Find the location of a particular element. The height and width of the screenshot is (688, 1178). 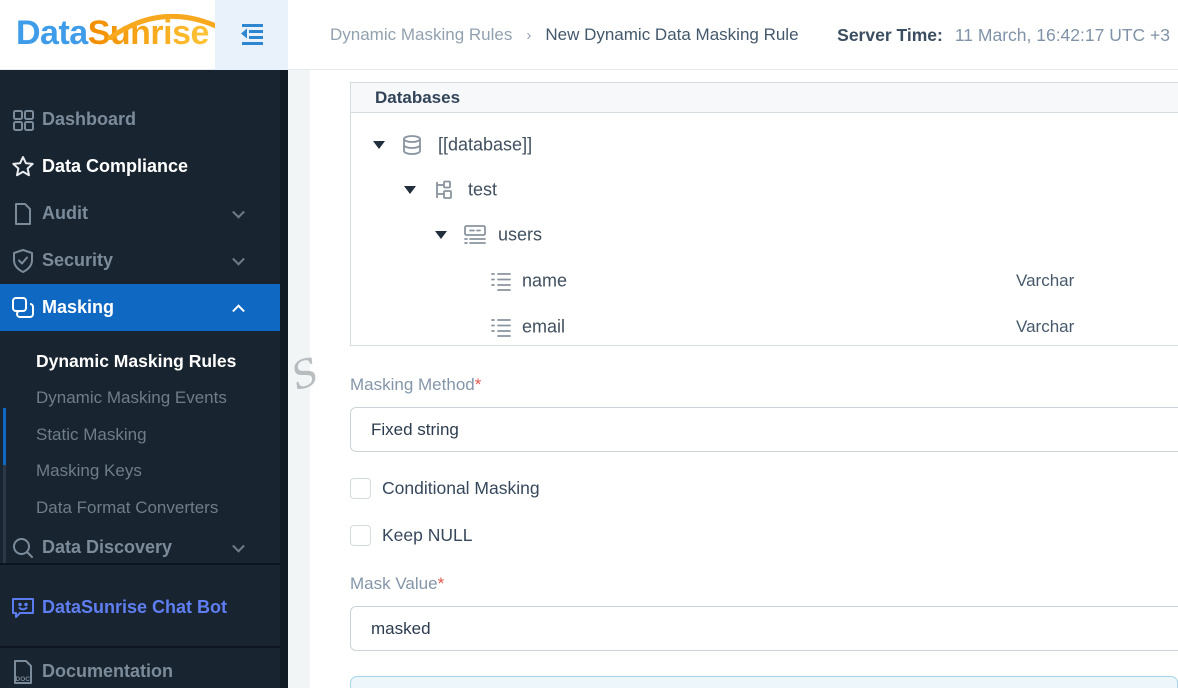

breadcrumb-current: New Dynamic Data Masking Rule is located at coordinates (672, 34).